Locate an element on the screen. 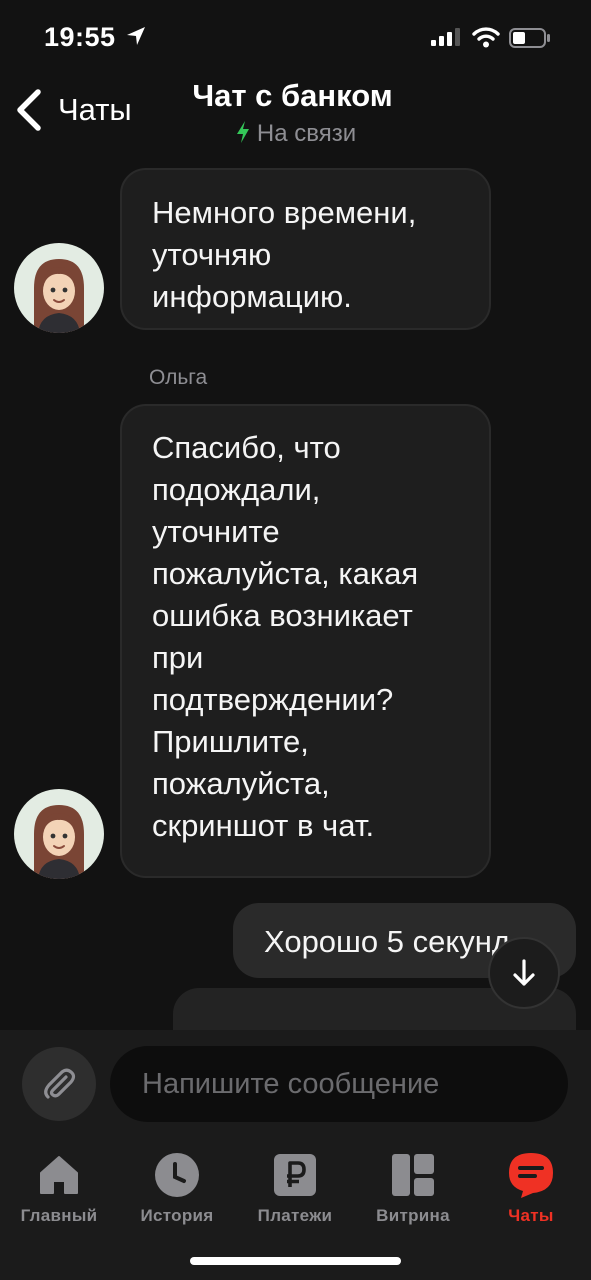 The height and width of the screenshot is (1280, 591). scroll-to-bottom-button is located at coordinates (524, 973).